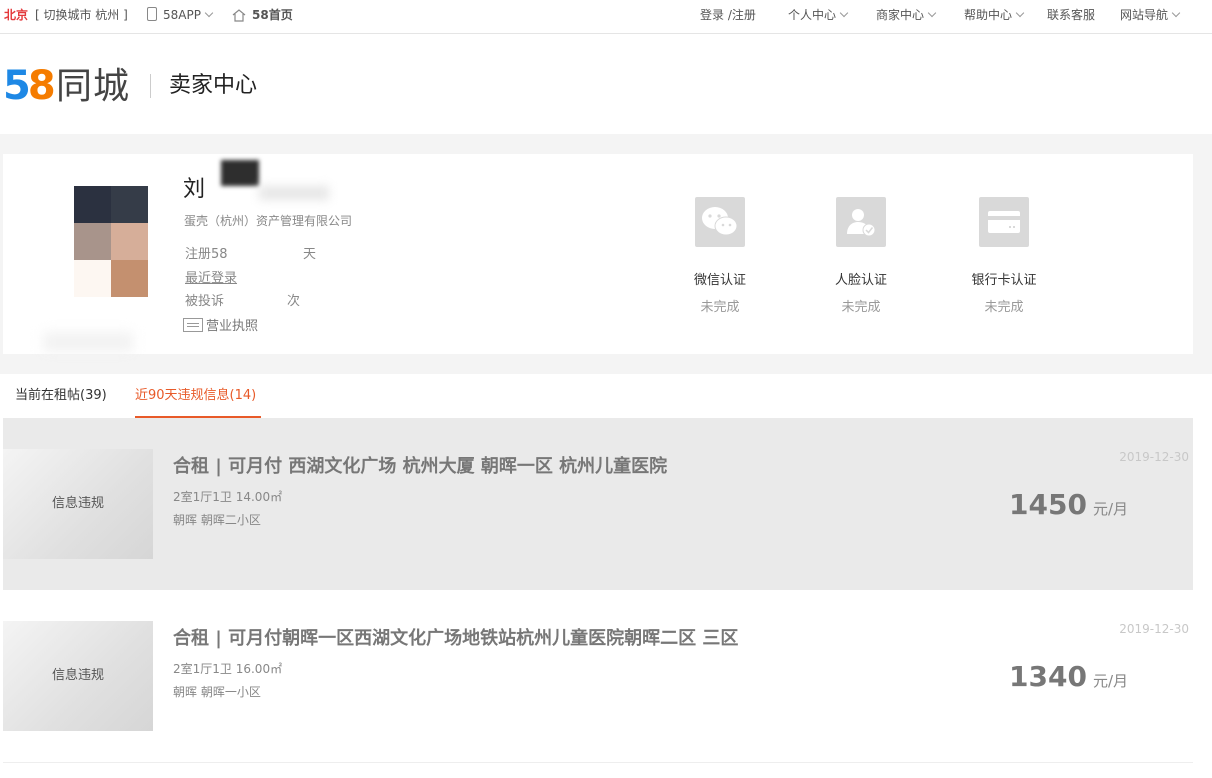  What do you see at coordinates (1004, 307) in the screenshot?
I see `bank-card-verification-status: 未完成` at bounding box center [1004, 307].